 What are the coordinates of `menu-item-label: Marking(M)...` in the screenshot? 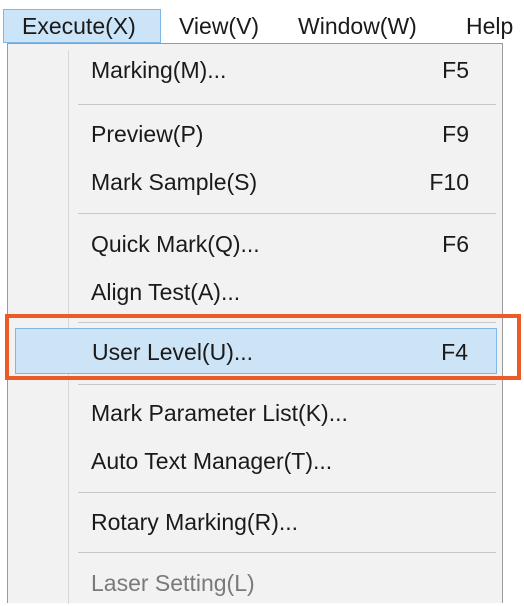 It's located at (159, 70).